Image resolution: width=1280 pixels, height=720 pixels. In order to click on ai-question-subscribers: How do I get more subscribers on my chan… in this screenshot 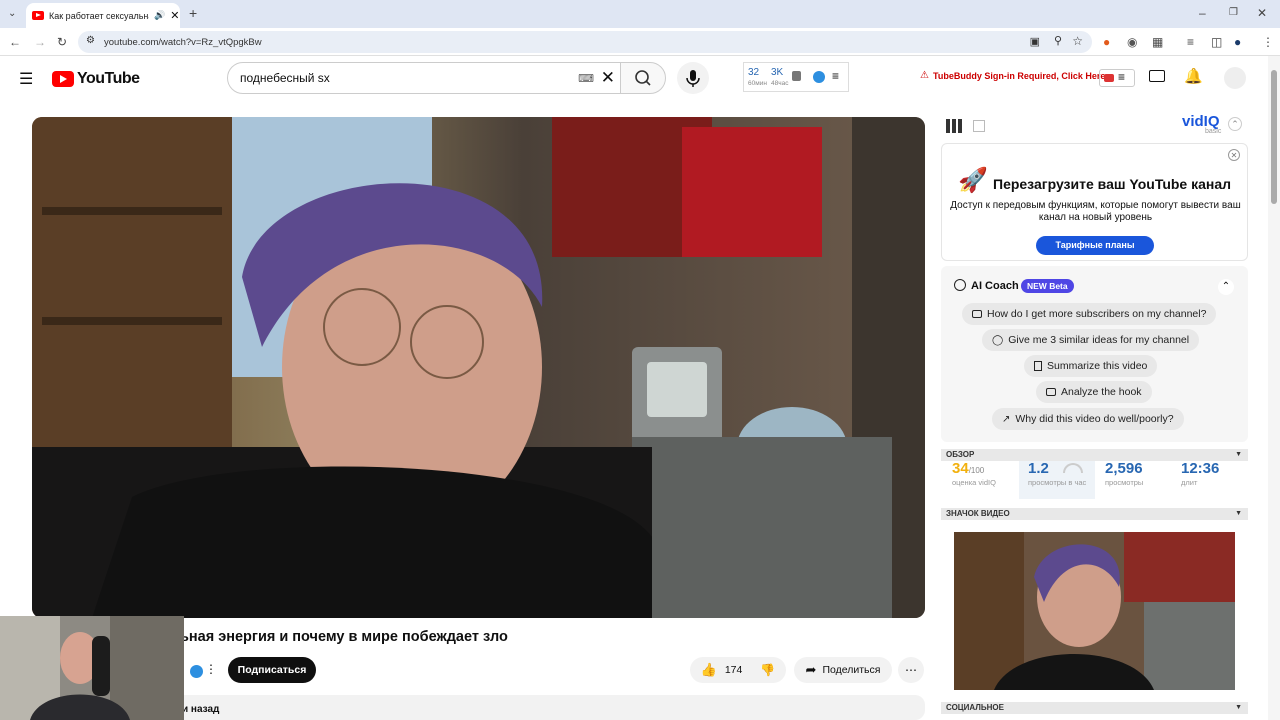, I will do `click(1089, 314)`.